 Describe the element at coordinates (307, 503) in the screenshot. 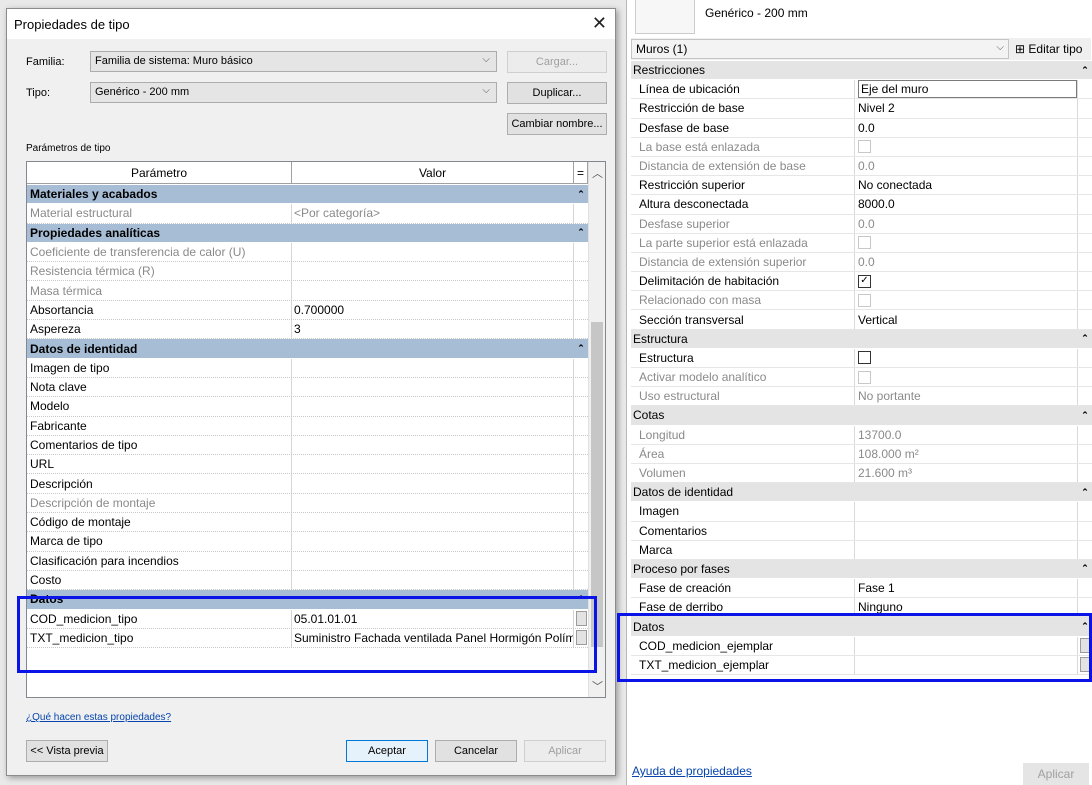

I see `parameter-row: Descripción de montaje` at that location.